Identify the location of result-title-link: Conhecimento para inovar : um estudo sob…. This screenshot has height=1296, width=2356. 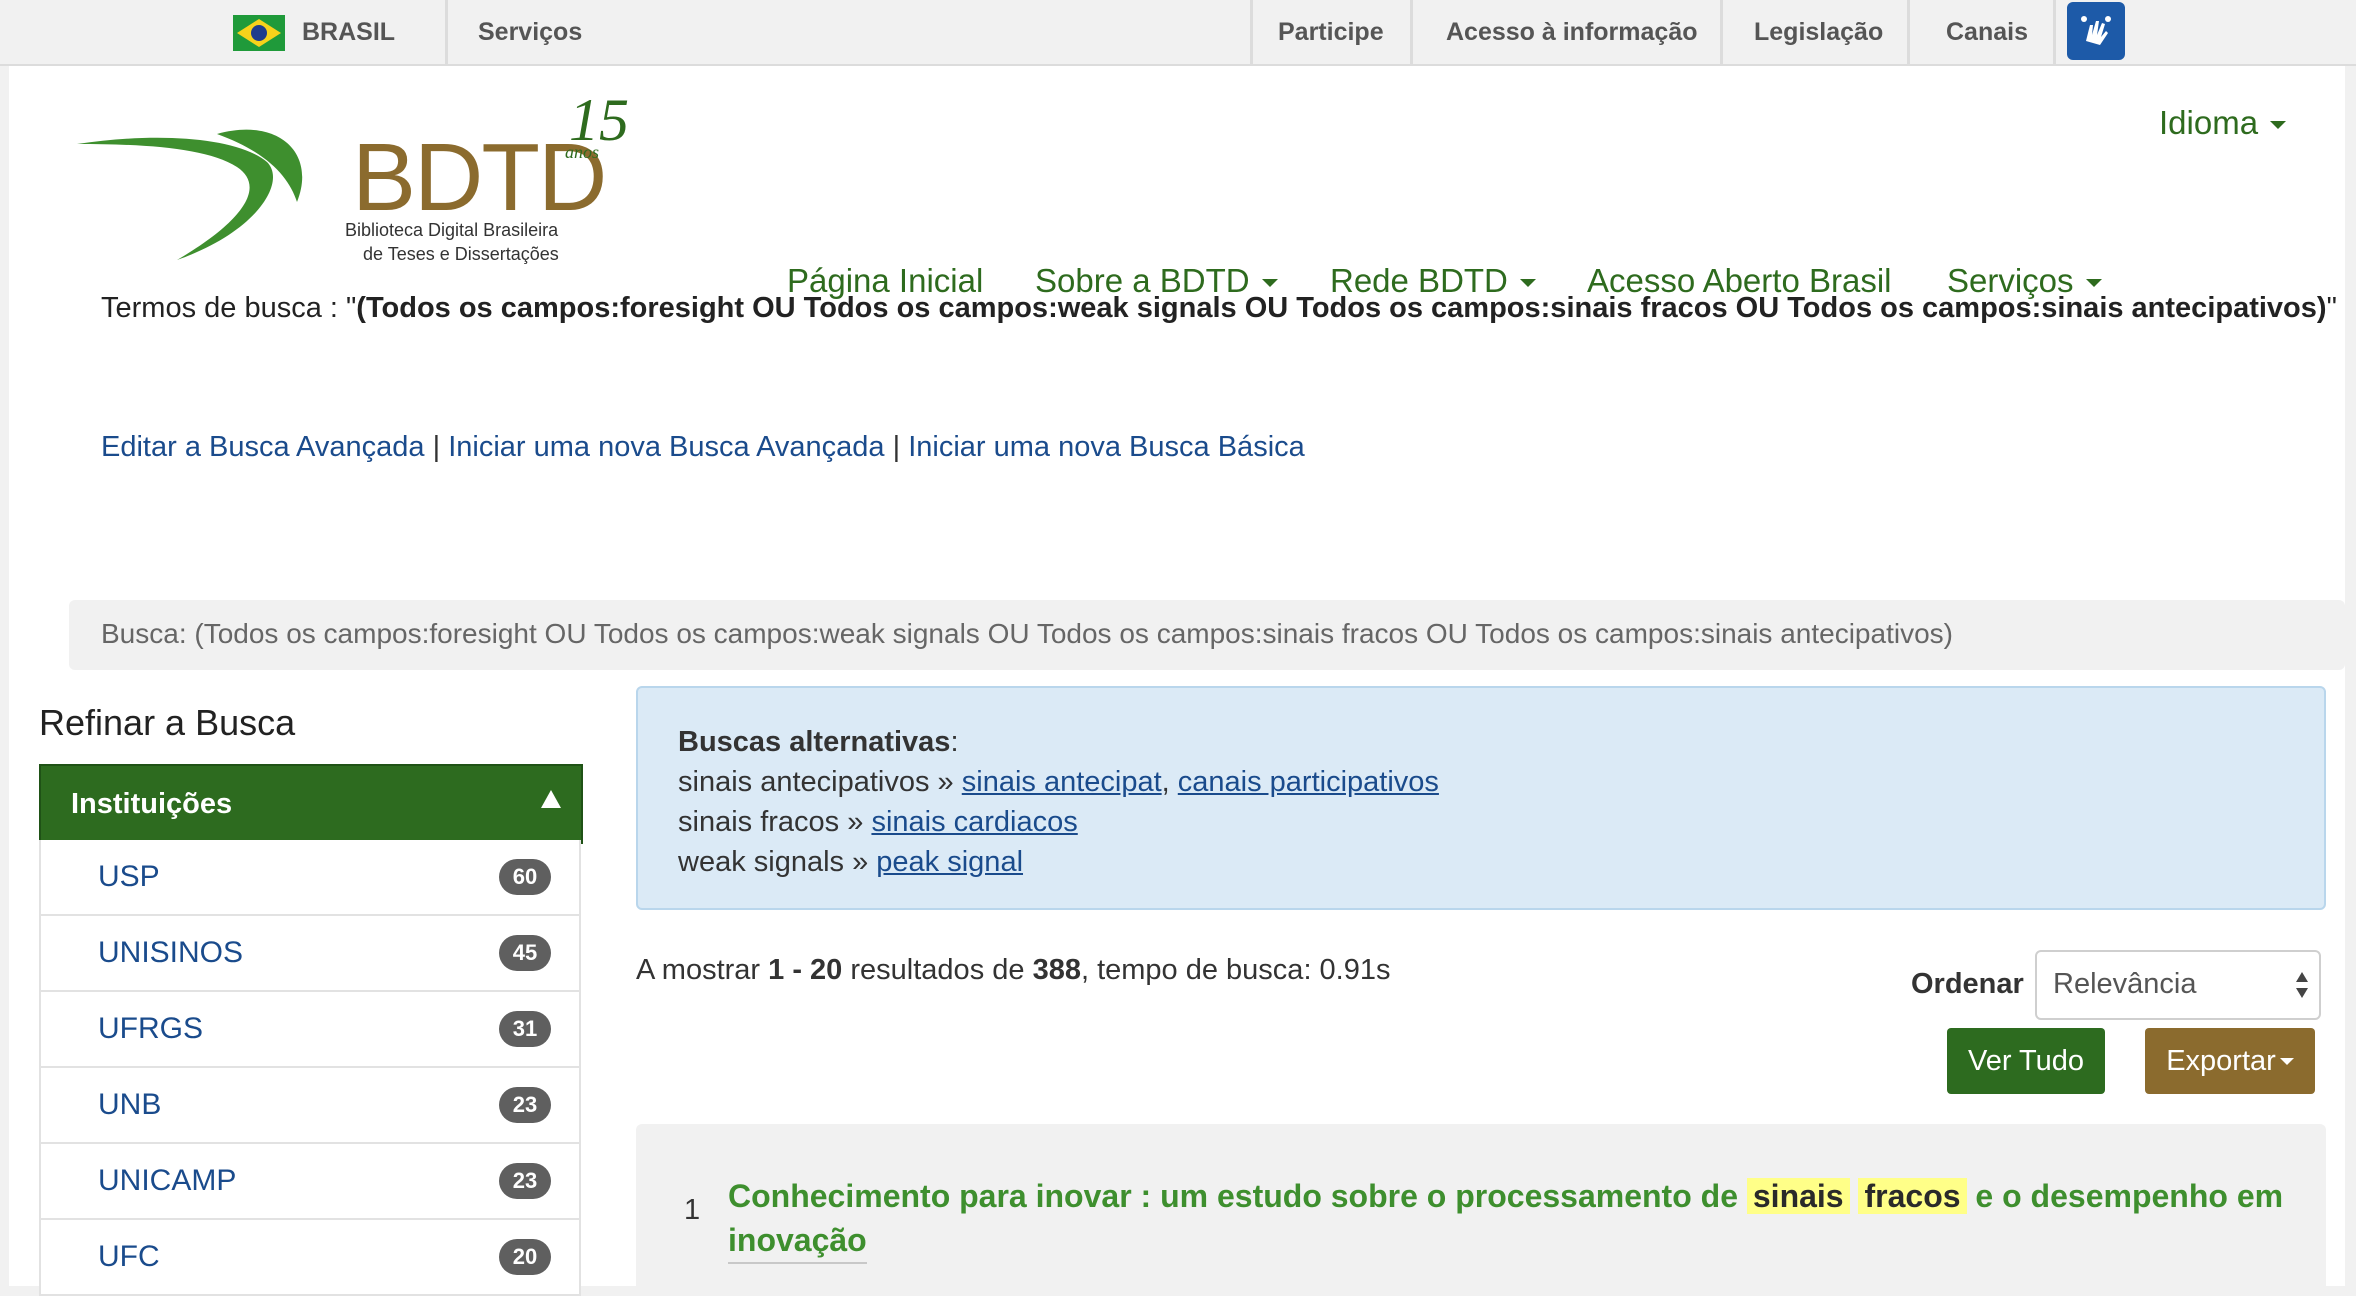
(1508, 1219).